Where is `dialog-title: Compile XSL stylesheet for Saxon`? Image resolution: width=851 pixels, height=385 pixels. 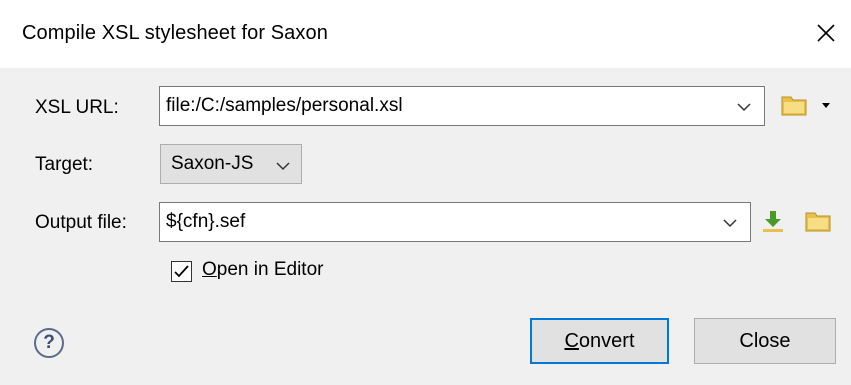 dialog-title: Compile XSL stylesheet for Saxon is located at coordinates (175, 33).